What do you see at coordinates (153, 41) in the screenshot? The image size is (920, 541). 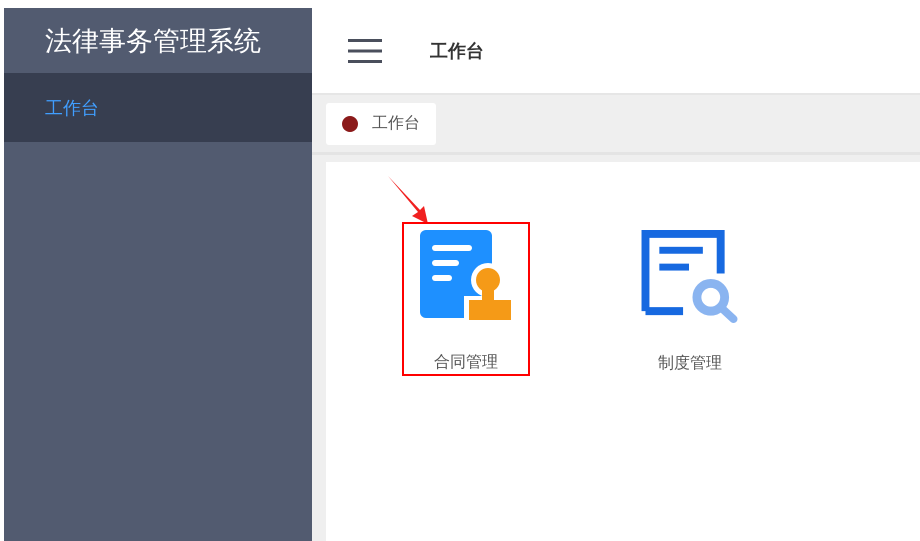 I see `app-title: 法律事务管理系统` at bounding box center [153, 41].